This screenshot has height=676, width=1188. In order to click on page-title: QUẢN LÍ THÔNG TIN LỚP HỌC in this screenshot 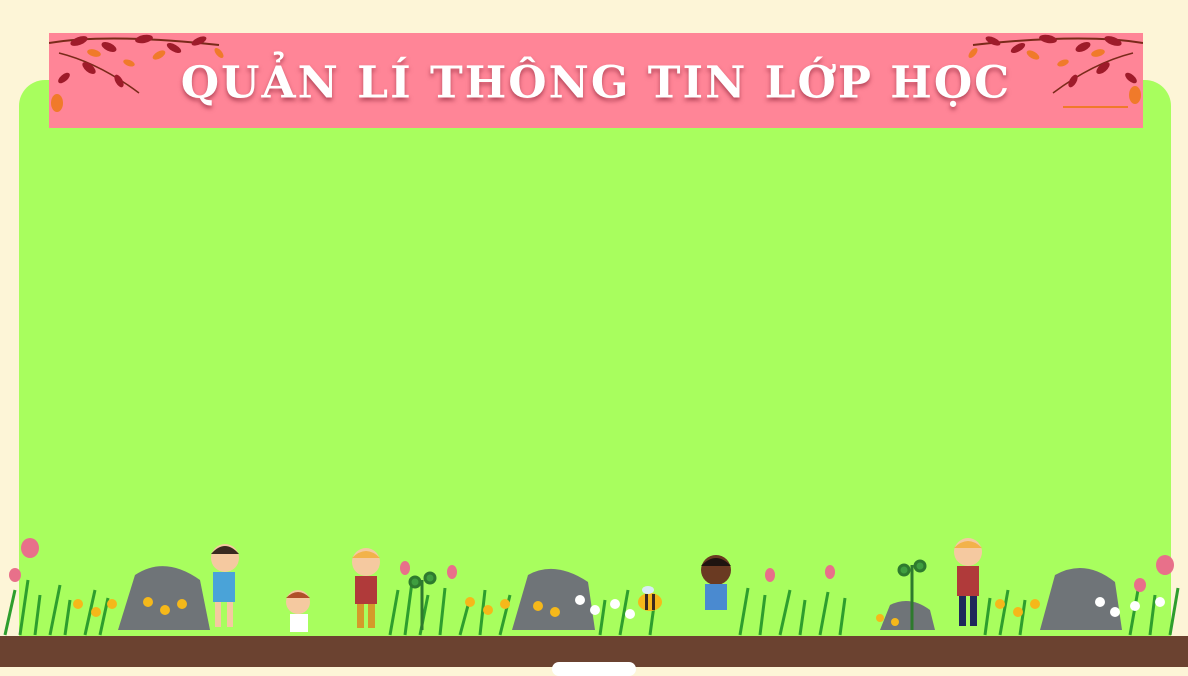, I will do `click(596, 83)`.